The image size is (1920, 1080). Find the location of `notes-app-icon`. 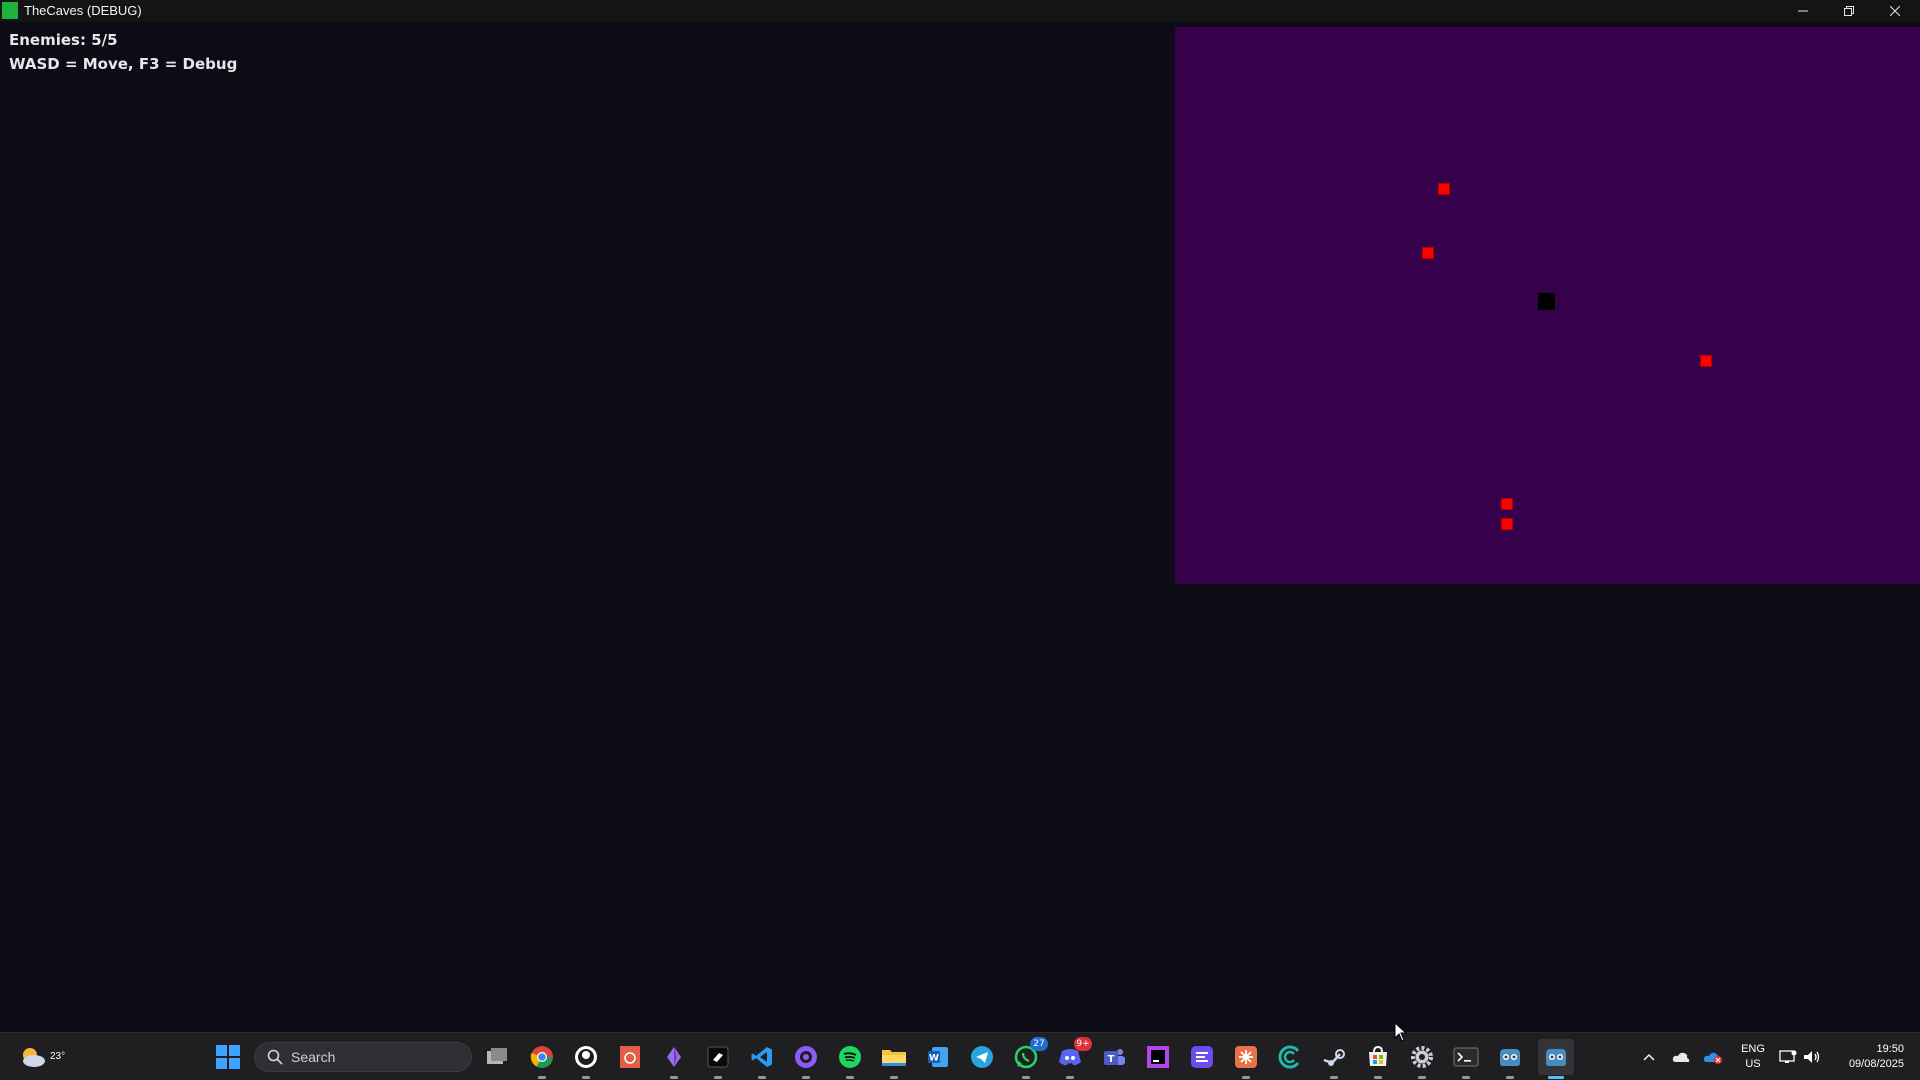

notes-app-icon is located at coordinates (1202, 1057).